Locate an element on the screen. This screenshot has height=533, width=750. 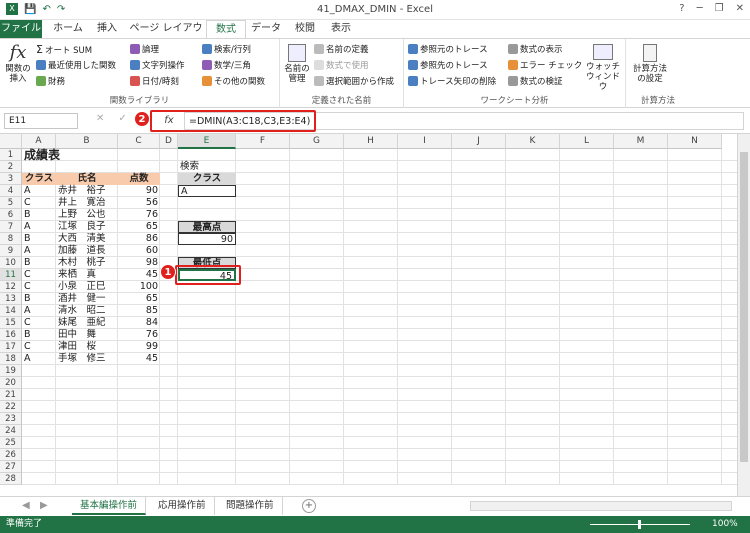
close-button: ✕ is located at coordinates (740, 8).